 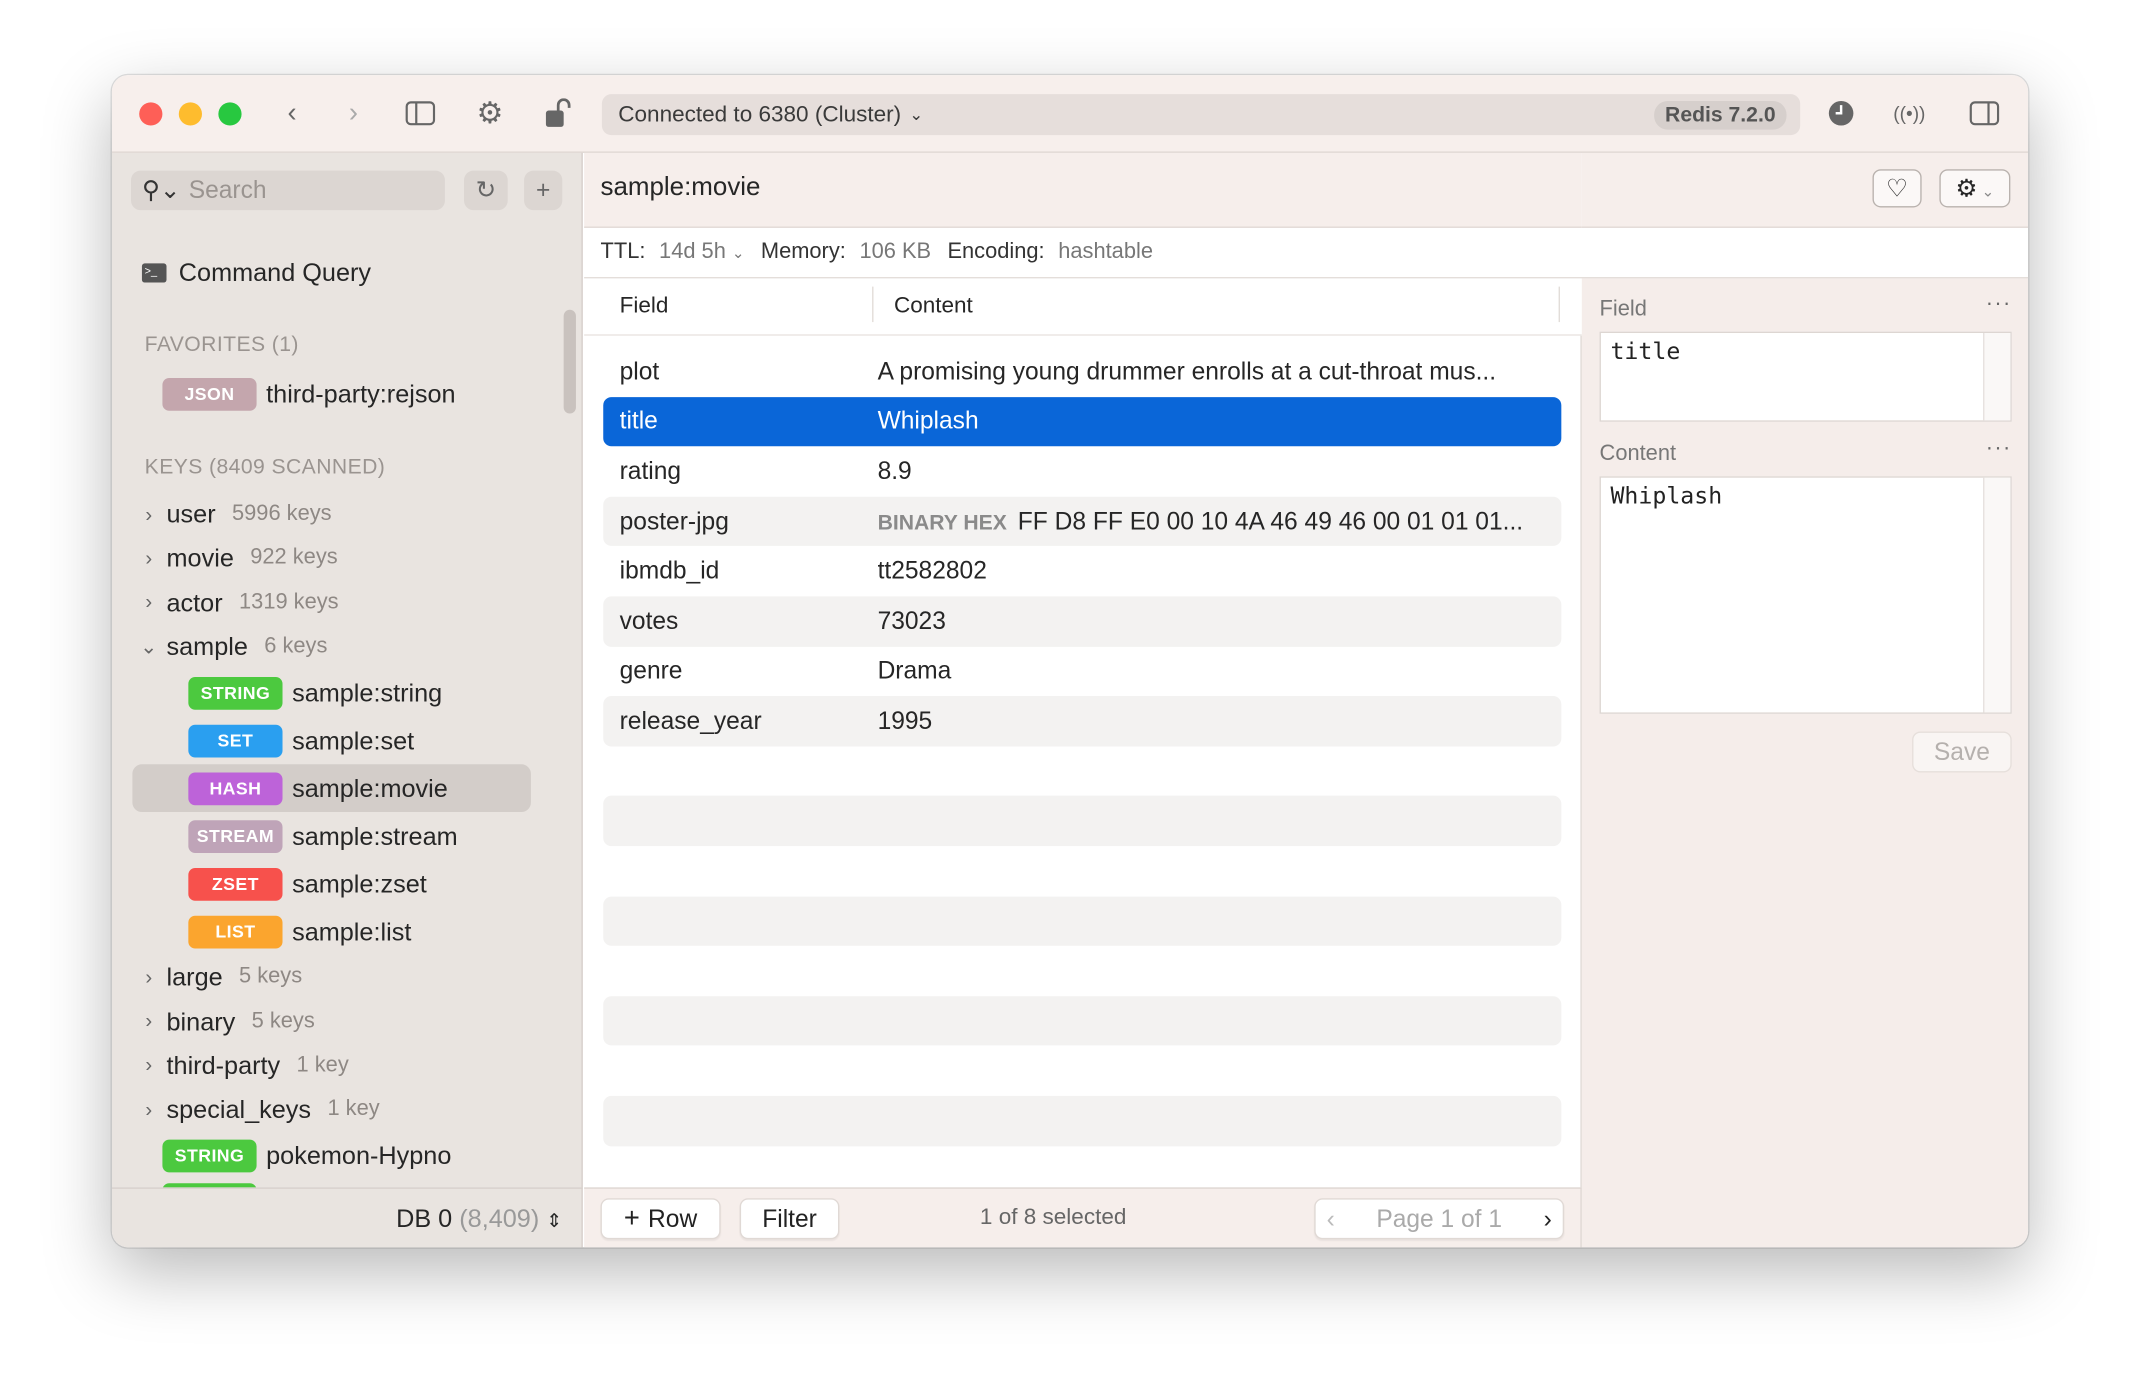 I want to click on key-header: sample:movie, so click(x=1083, y=190).